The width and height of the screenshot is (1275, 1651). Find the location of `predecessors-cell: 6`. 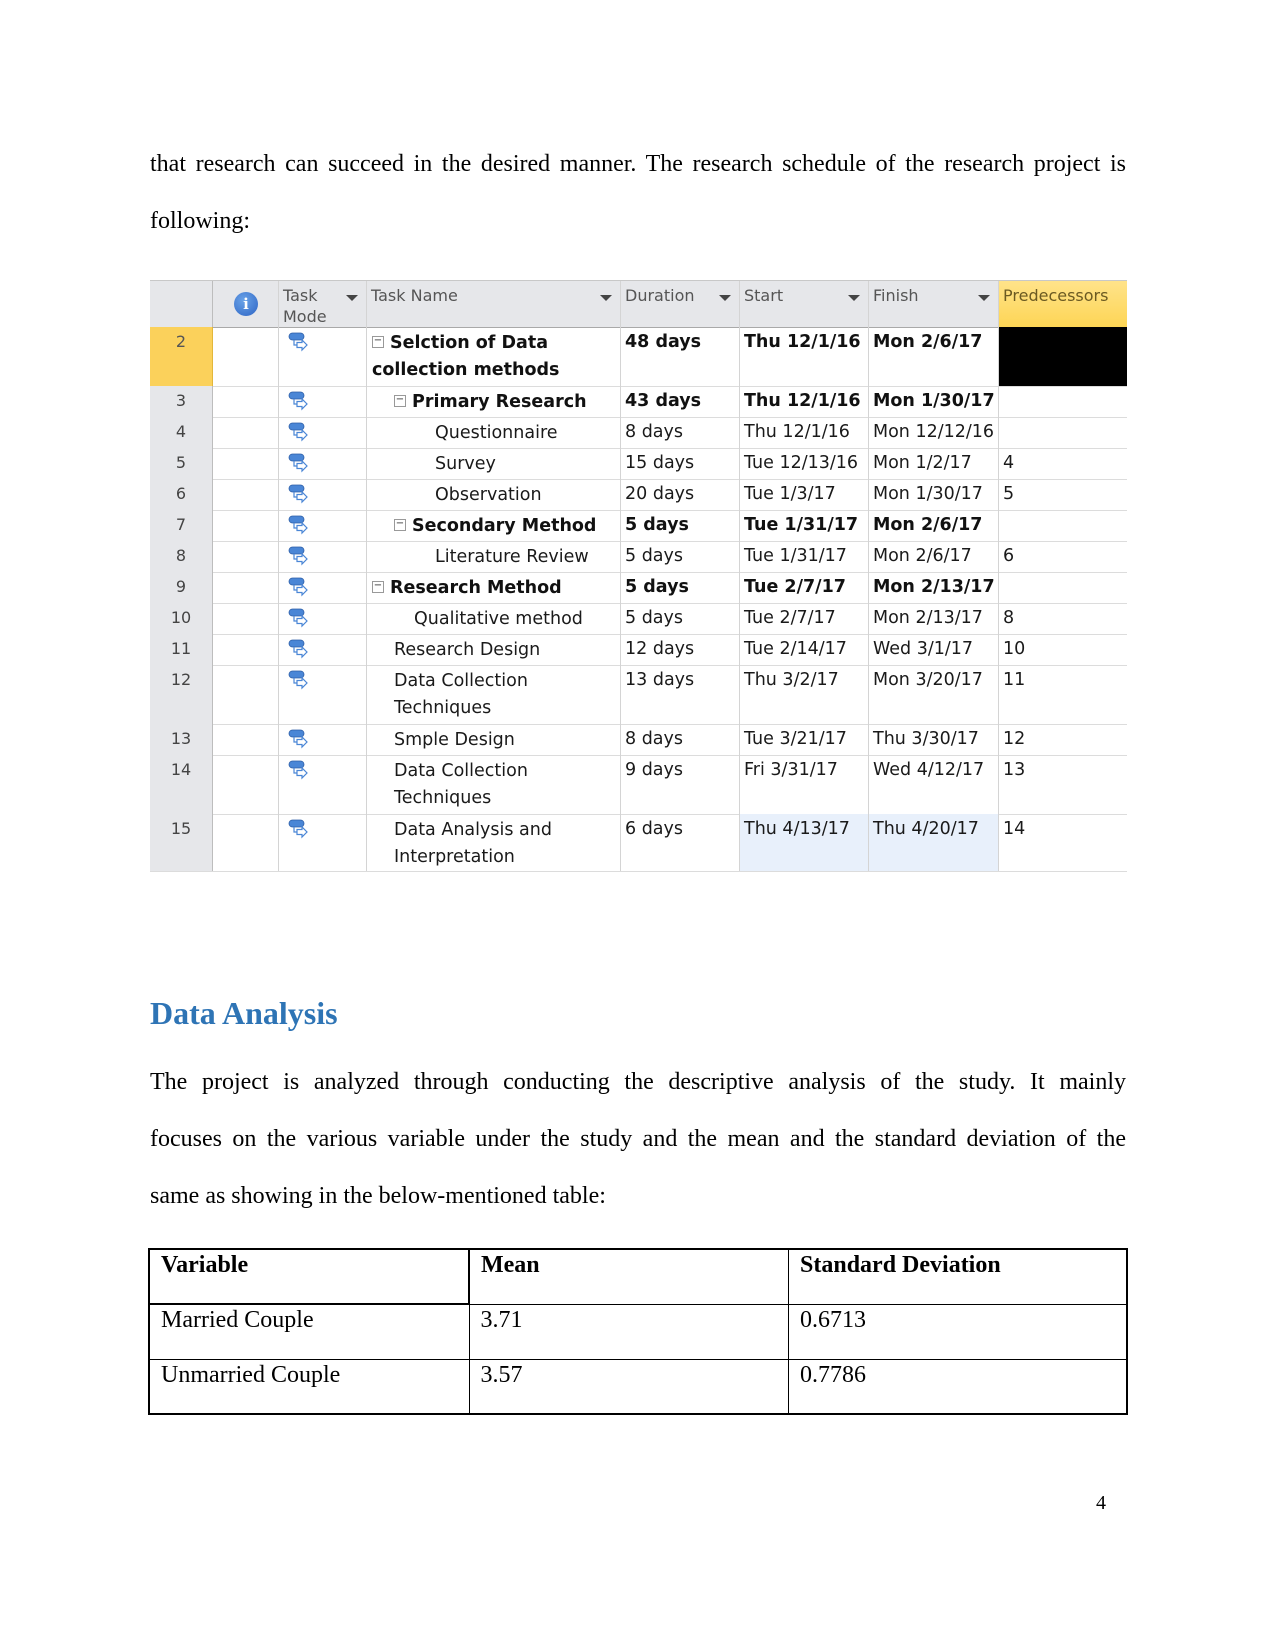

predecessors-cell: 6 is located at coordinates (1063, 556).